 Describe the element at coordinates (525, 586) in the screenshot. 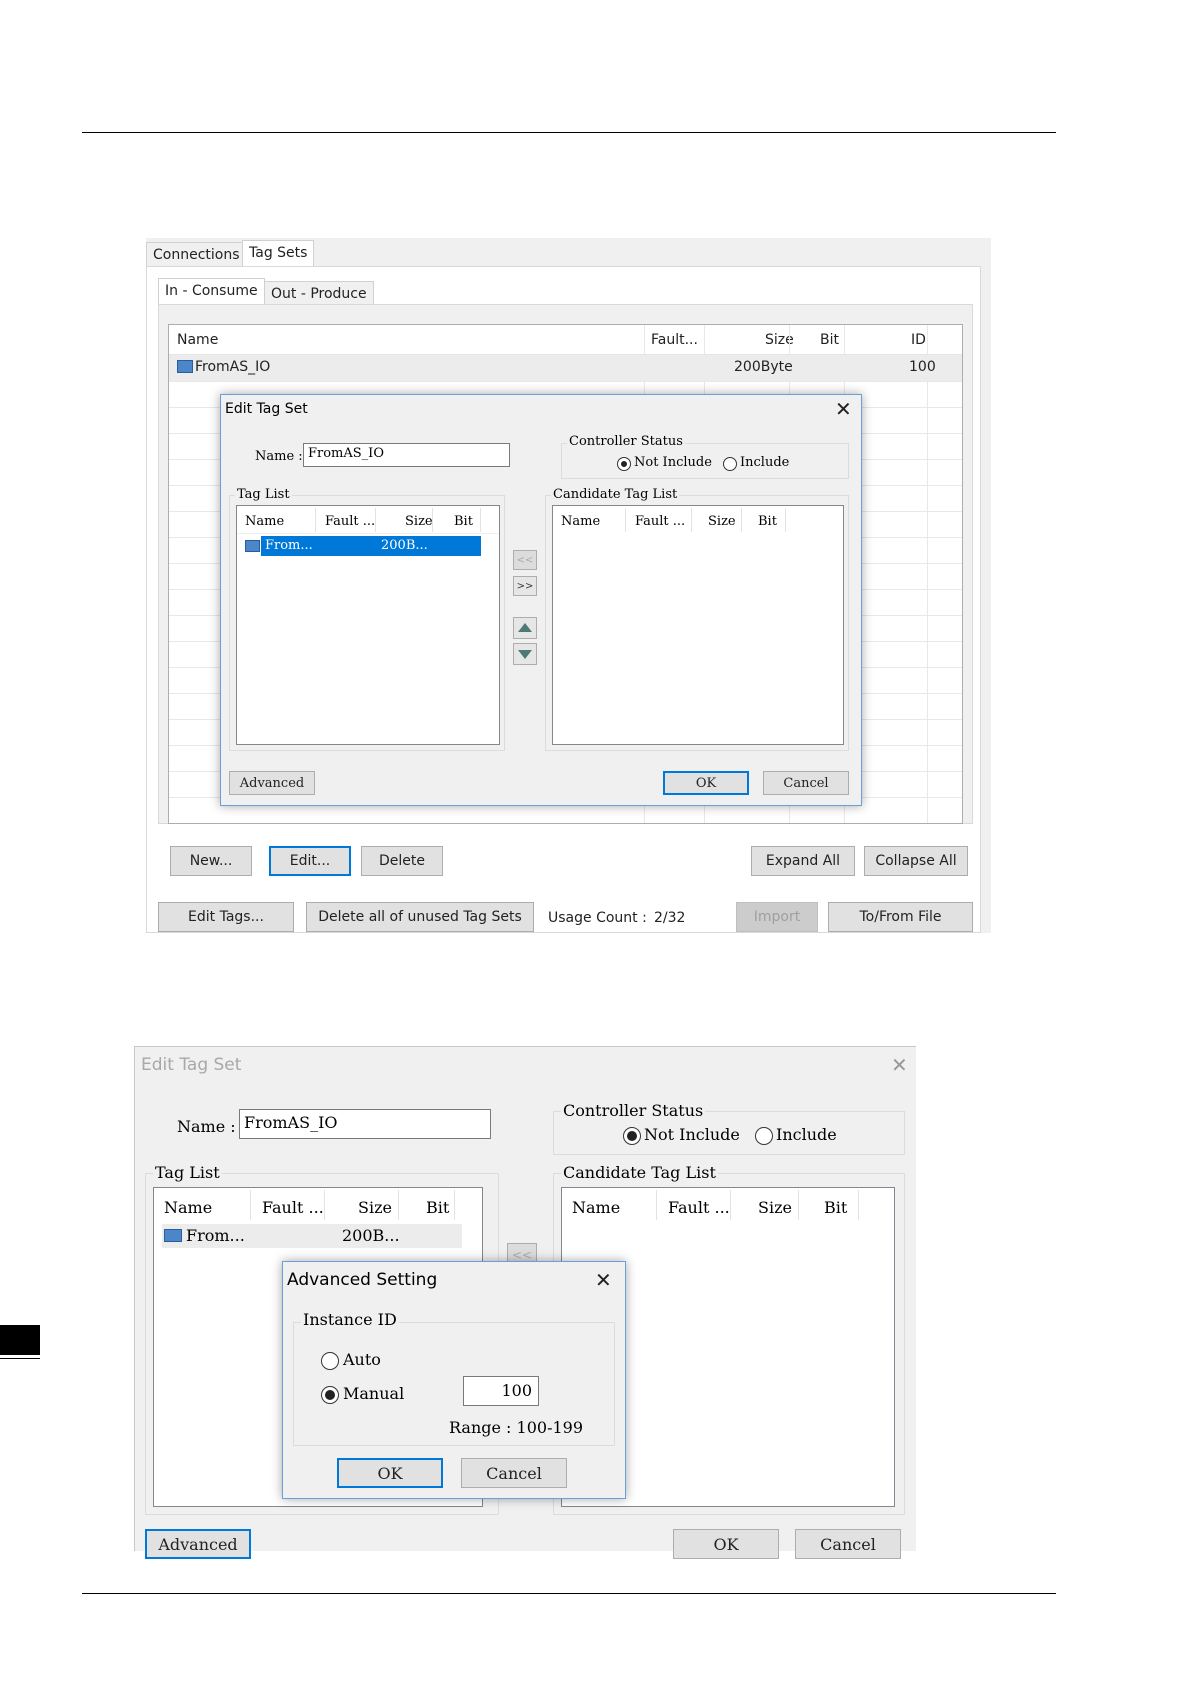

I see `move-right-button: >>` at that location.